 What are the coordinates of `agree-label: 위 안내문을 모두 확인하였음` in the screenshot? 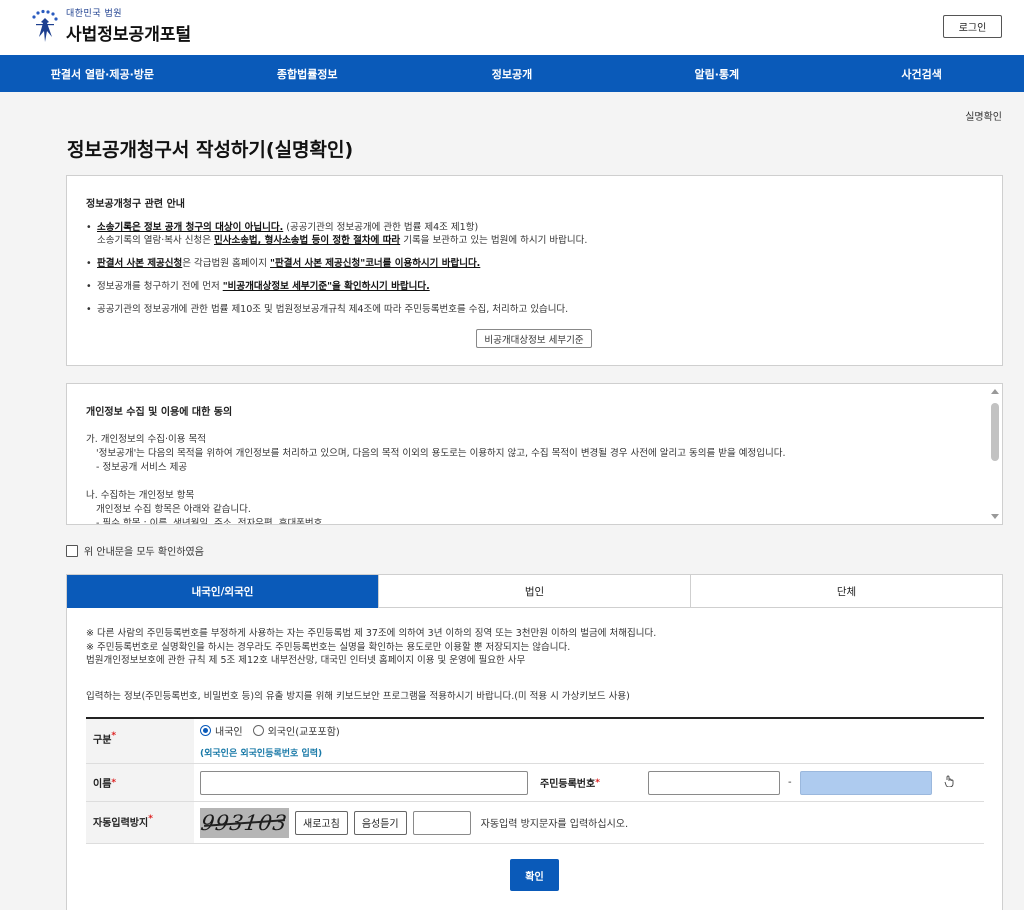 It's located at (144, 552).